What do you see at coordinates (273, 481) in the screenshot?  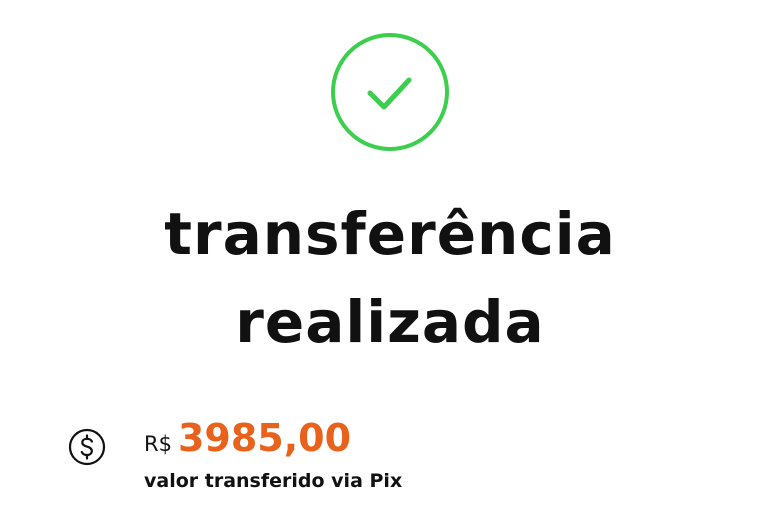 I see `transfer-caption: valor transferido via Pix` at bounding box center [273, 481].